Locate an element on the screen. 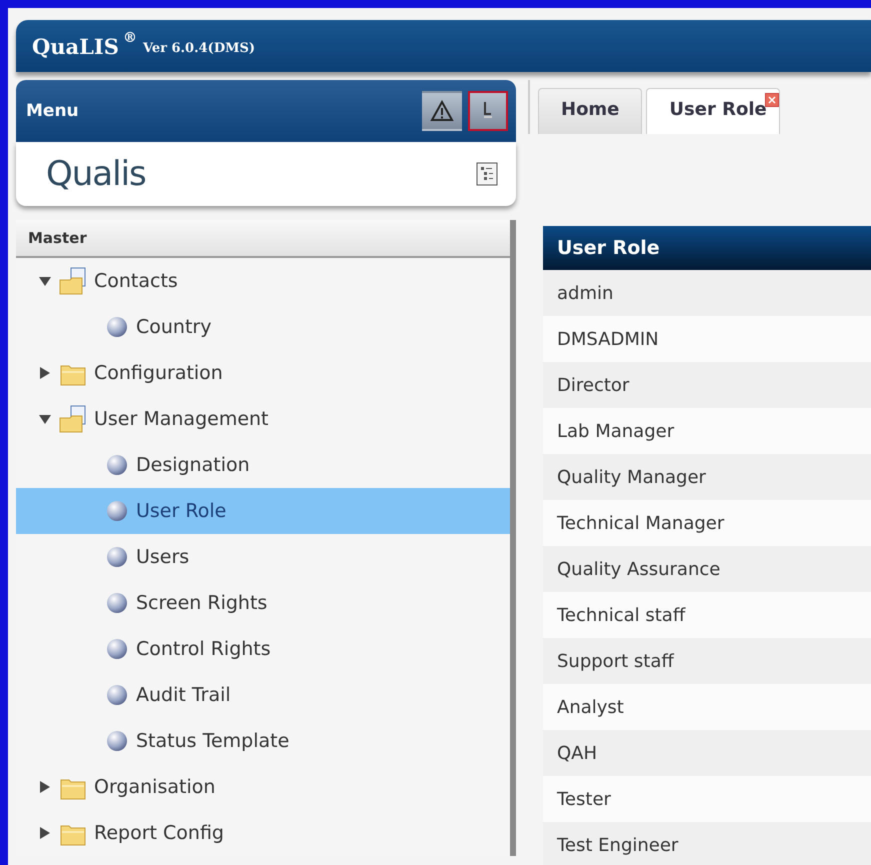 Image resolution: width=871 pixels, height=865 pixels. tree-item: Country is located at coordinates (263, 327).